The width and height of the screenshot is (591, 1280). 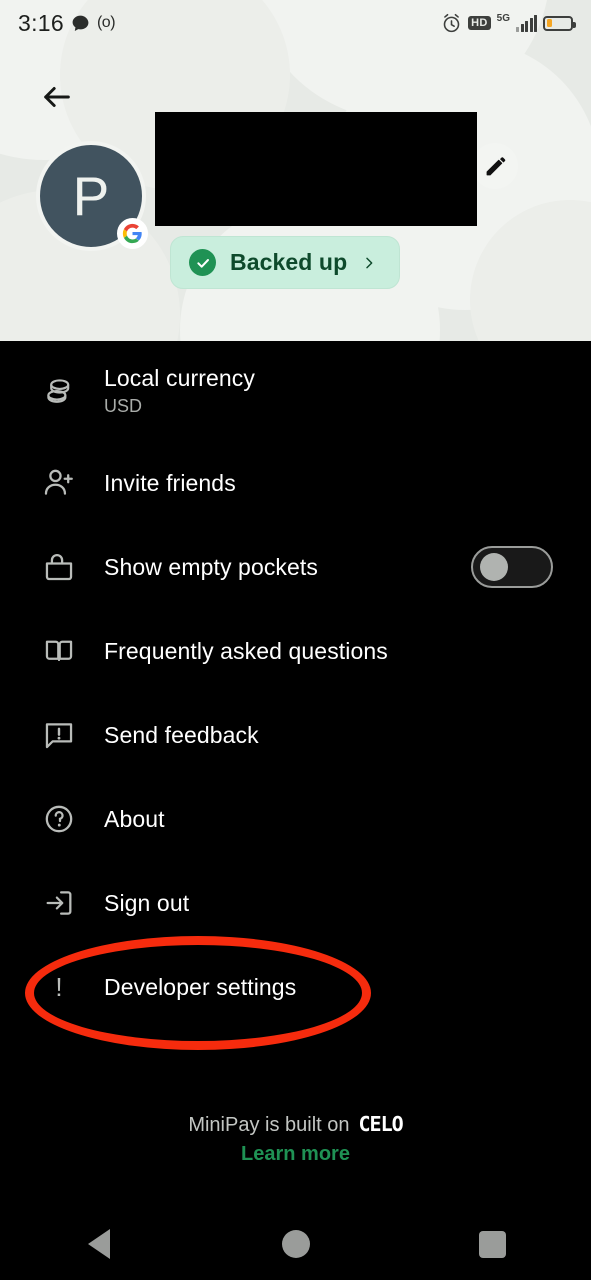 I want to click on status-bar-right: HD 5G, so click(x=508, y=23).